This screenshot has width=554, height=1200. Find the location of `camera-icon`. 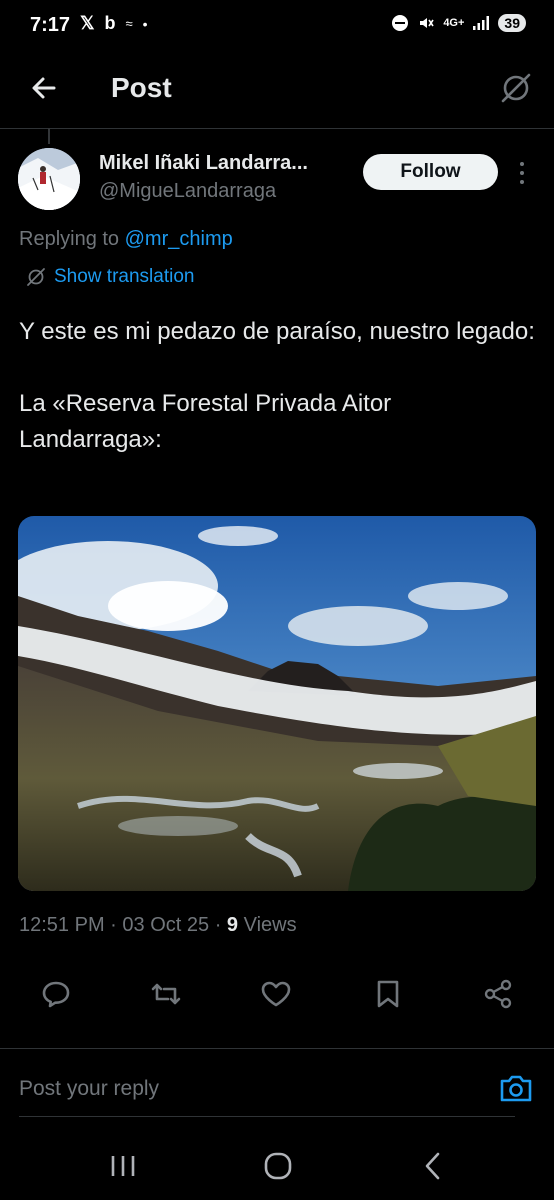

camera-icon is located at coordinates (516, 1088).